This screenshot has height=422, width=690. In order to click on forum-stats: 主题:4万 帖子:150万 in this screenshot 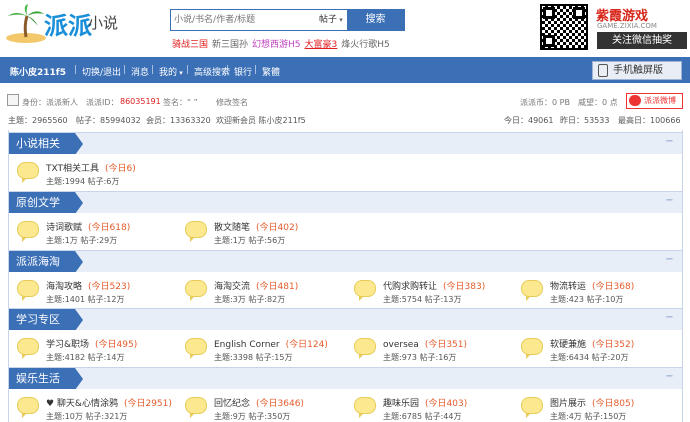, I will do `click(588, 416)`.